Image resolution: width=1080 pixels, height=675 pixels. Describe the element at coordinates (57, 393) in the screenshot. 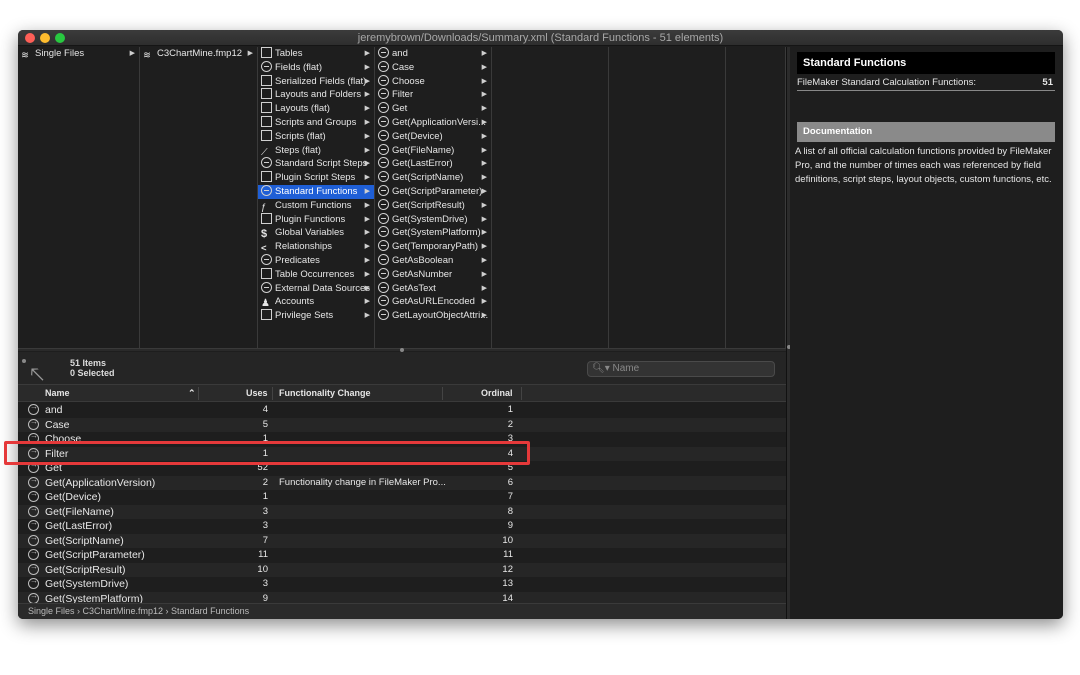

I see `column-header-name: Name` at that location.